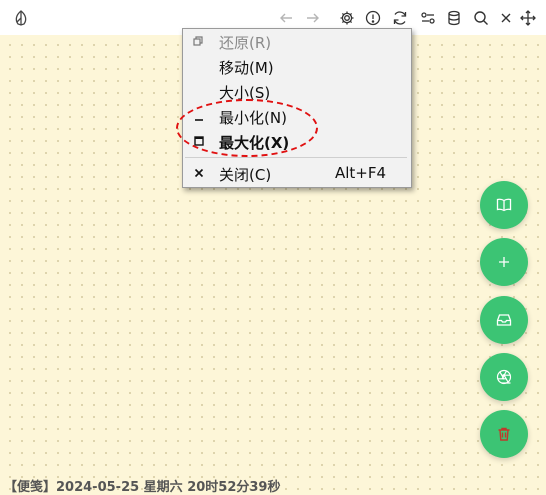 The width and height of the screenshot is (546, 495). Describe the element at coordinates (254, 143) in the screenshot. I see `menu-item-label: 最大化(X)` at that location.